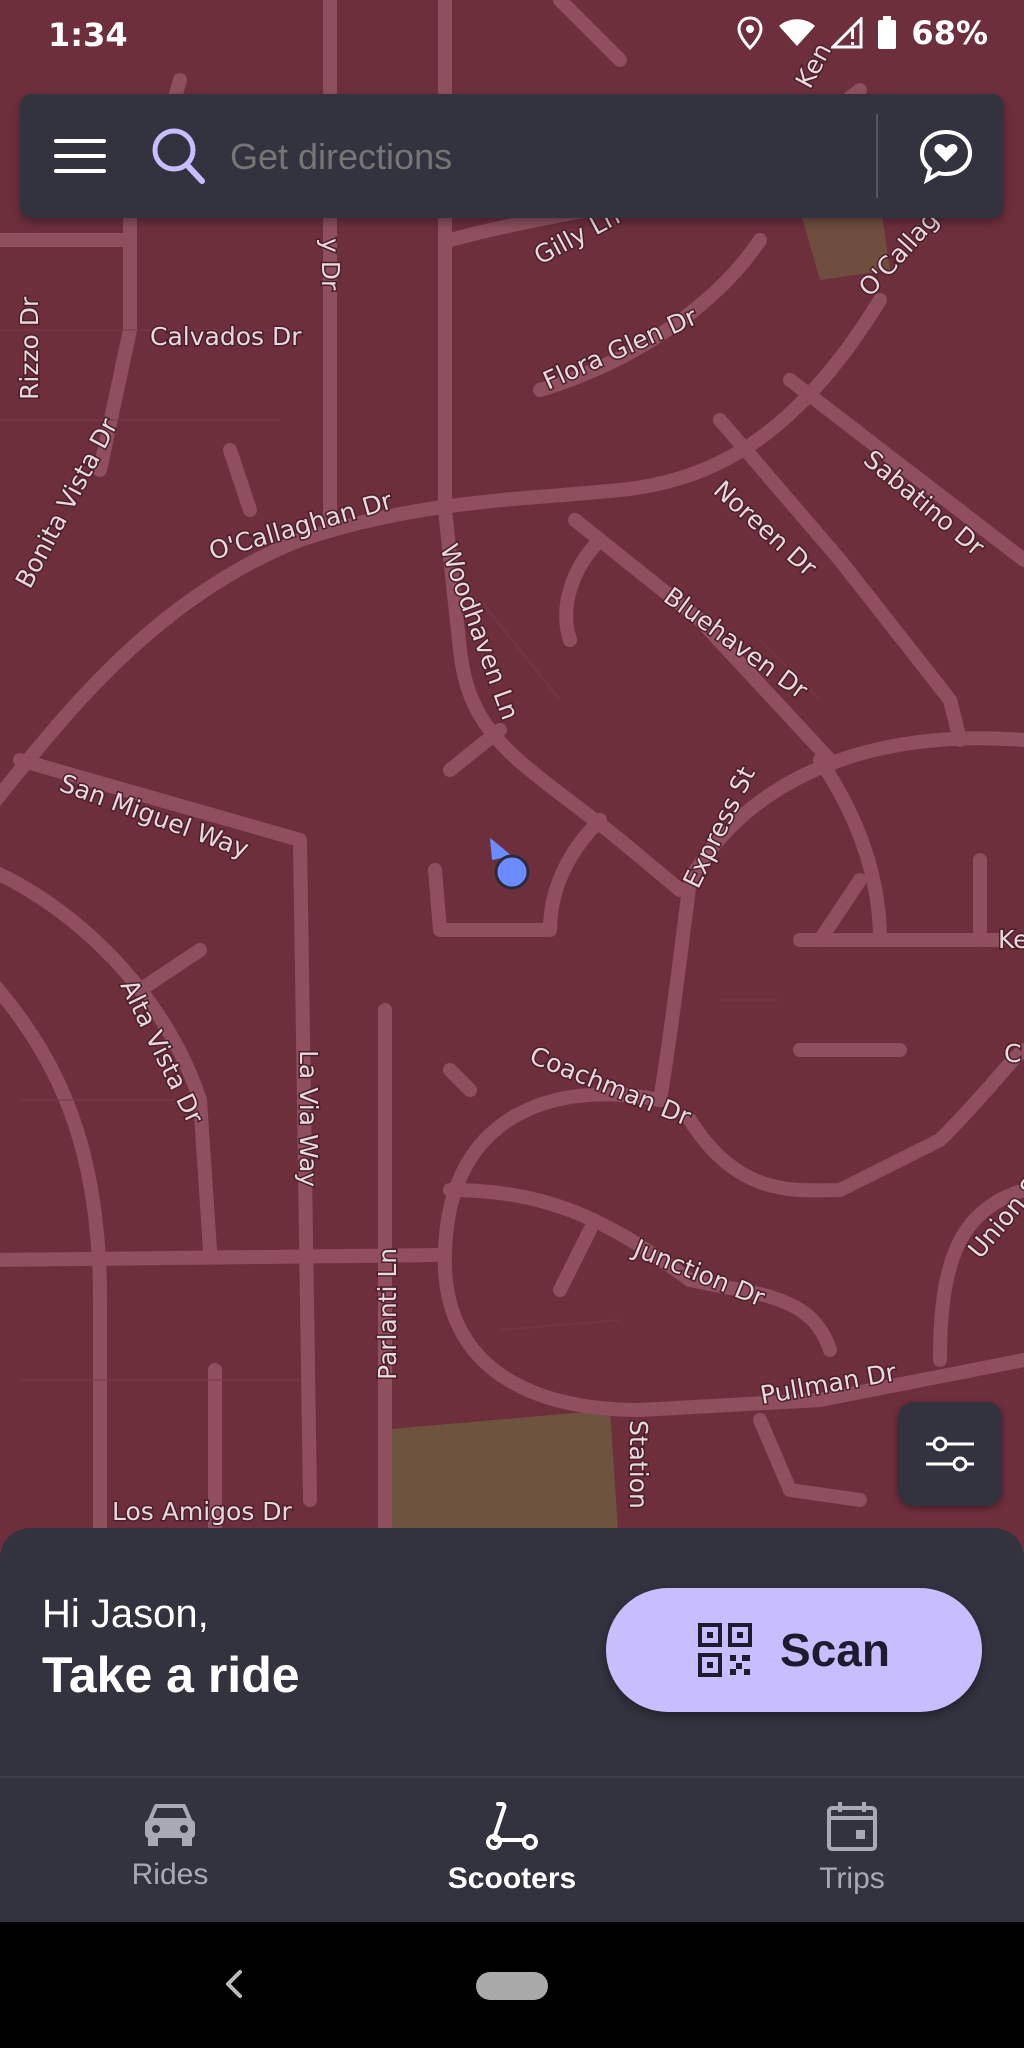  Describe the element at coordinates (512, 1652) in the screenshot. I see `ride-card: Hi Jason, Take a ride Scan` at that location.